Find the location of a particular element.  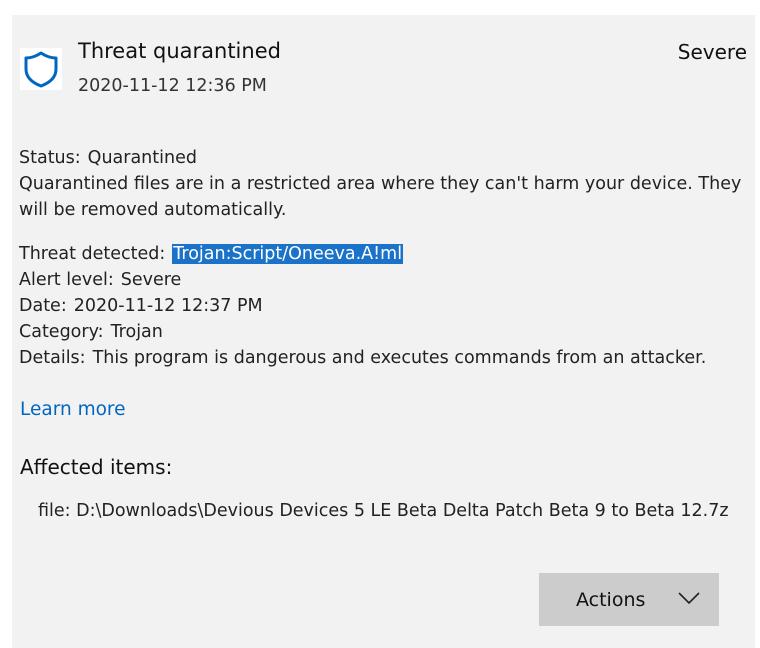

chevron-down-icon is located at coordinates (689, 598).